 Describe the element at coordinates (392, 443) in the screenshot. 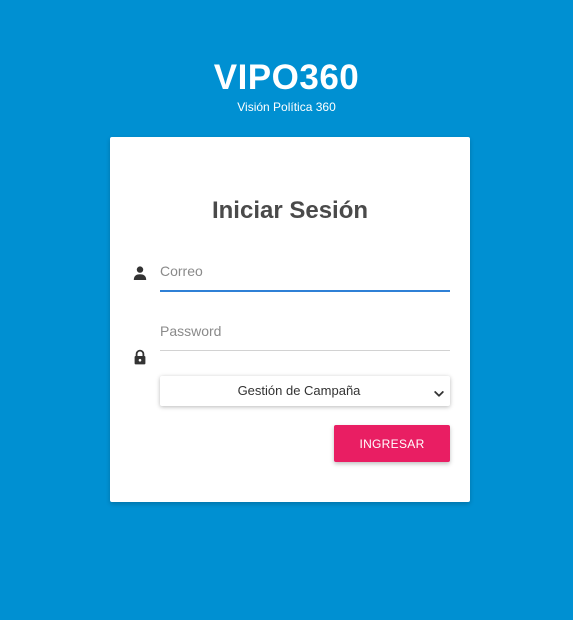

I see `login-button: INGRESAR` at that location.